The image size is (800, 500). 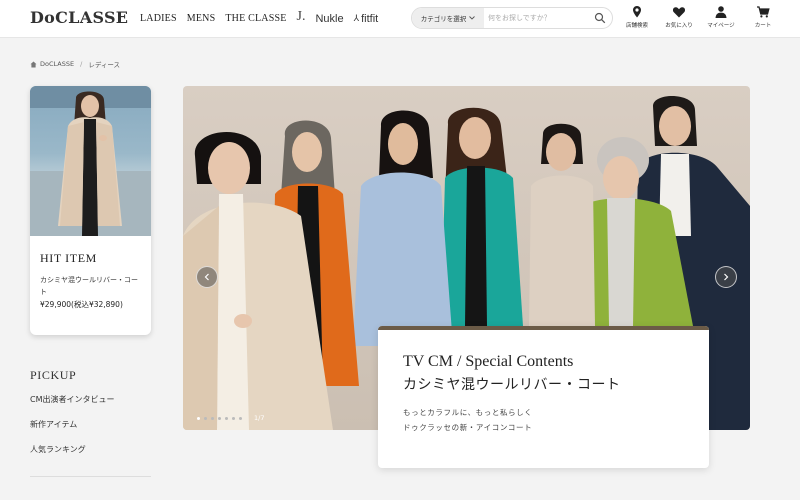 I want to click on category-select-label: カテゴリを選択, so click(x=443, y=19).